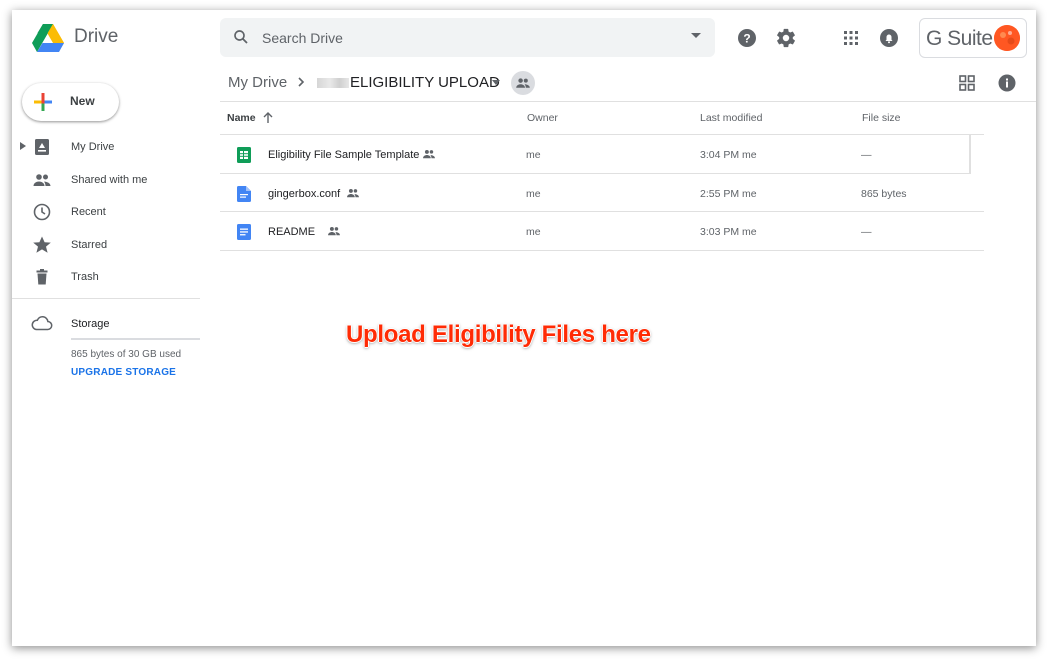 The width and height of the screenshot is (1054, 665). Describe the element at coordinates (123, 372) in the screenshot. I see `upgrade-storage-link: UPGRADE STORAGE` at that location.